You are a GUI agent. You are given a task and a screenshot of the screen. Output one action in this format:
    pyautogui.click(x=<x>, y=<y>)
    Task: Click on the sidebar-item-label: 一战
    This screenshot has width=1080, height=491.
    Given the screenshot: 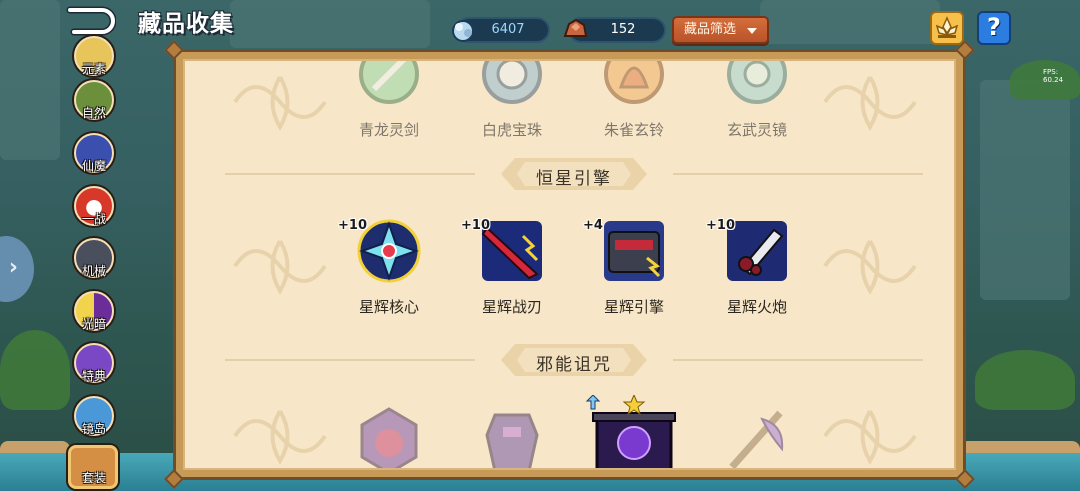 What is the action you would take?
    pyautogui.click(x=93, y=219)
    